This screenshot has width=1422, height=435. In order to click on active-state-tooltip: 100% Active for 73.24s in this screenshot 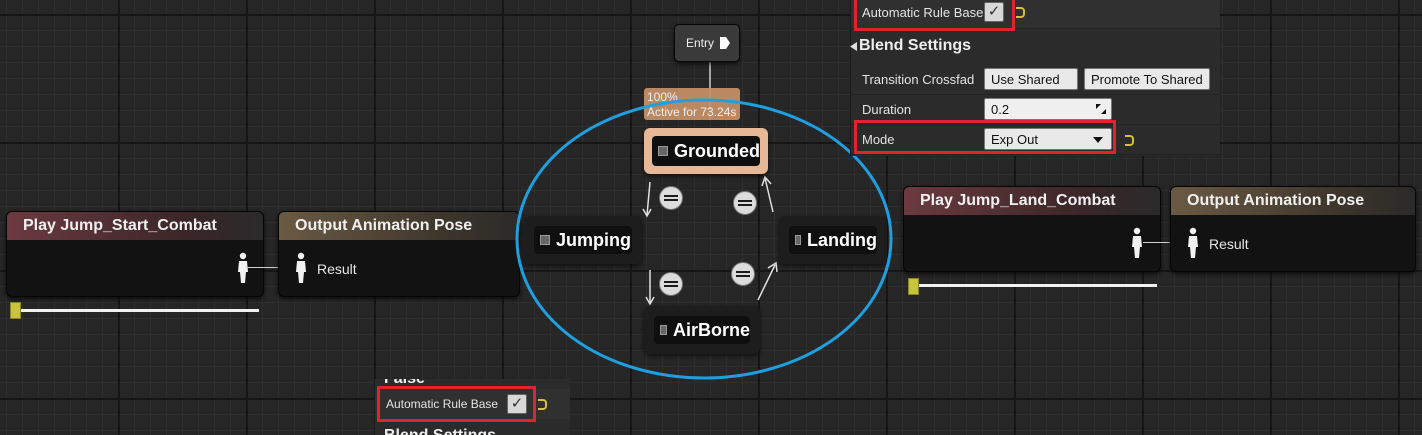, I will do `click(692, 104)`.